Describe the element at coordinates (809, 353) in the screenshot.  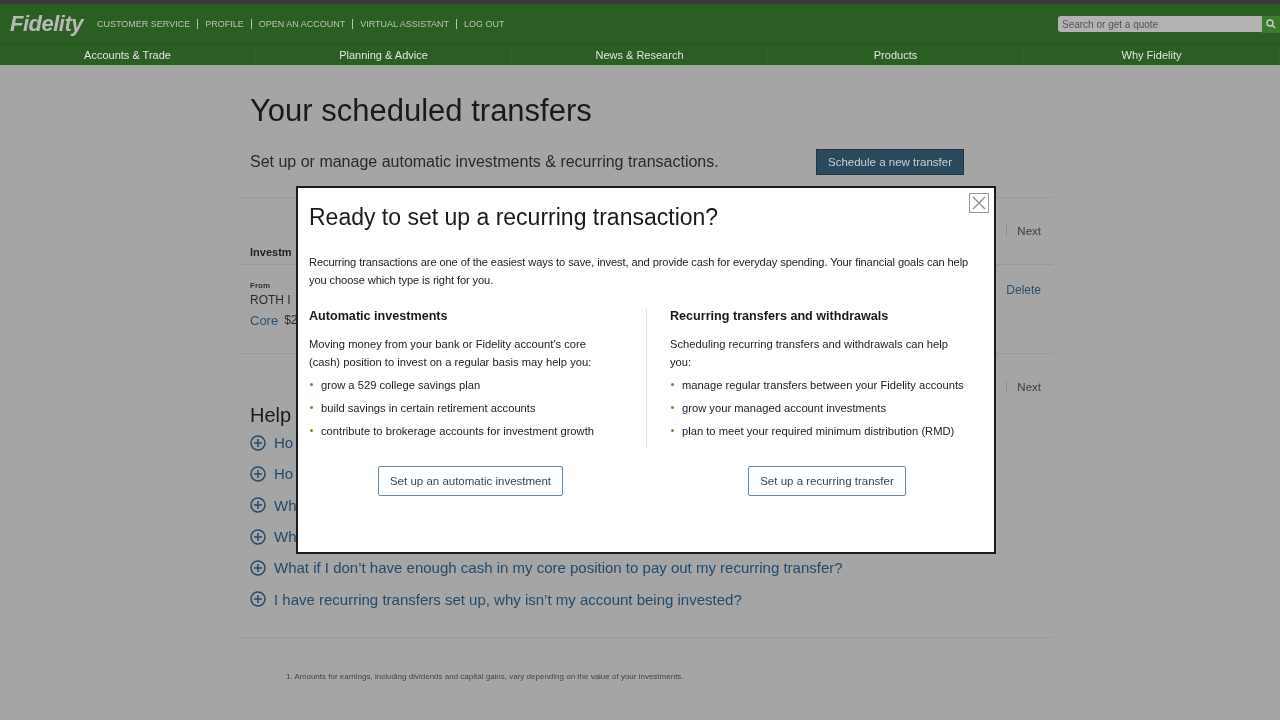
I see `column-text: Scheduling recurring transfers and withdrawals can help you:` at that location.